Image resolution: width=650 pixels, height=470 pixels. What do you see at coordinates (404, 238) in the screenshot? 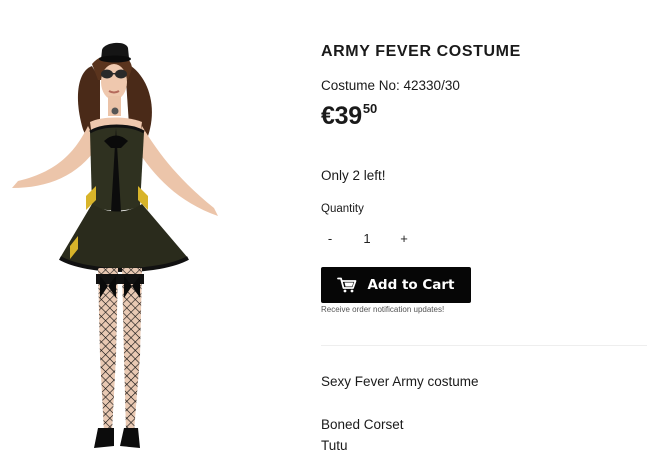
I see `quantity-increment-button: +` at bounding box center [404, 238].